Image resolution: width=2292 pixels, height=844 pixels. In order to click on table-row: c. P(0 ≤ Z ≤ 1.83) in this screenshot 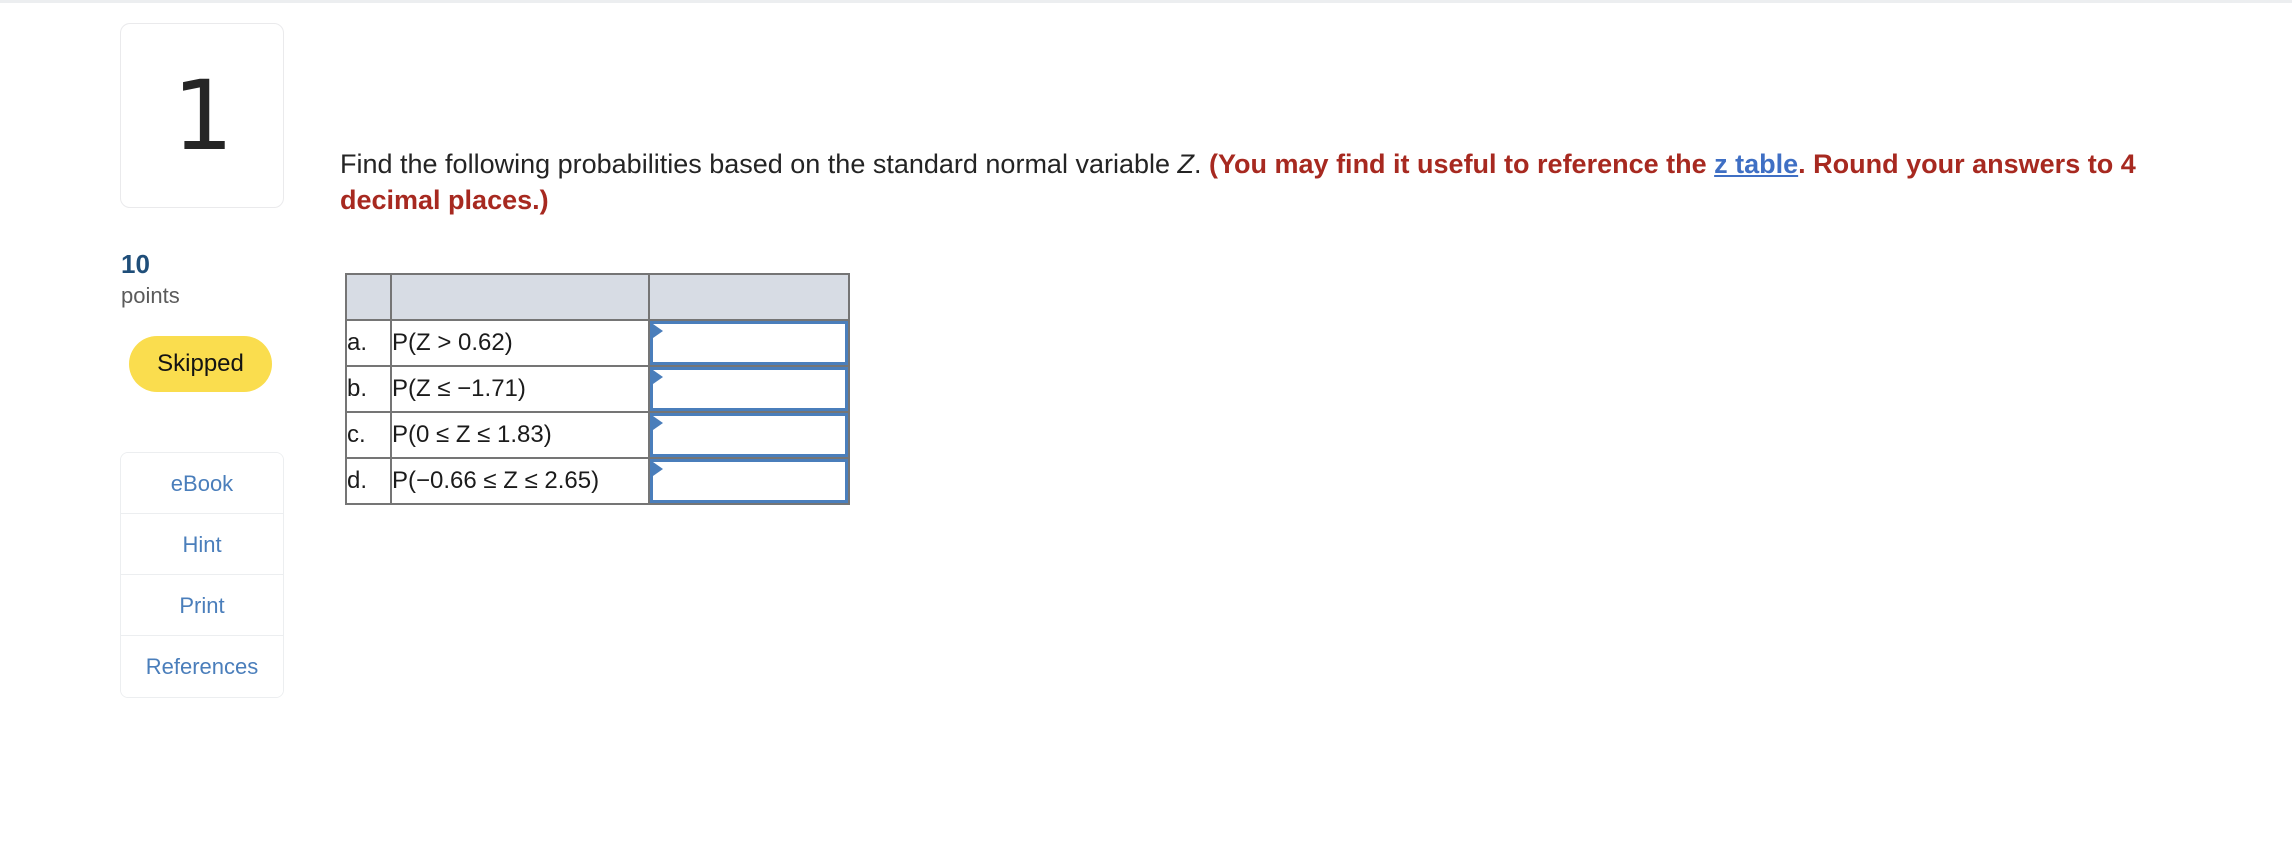, I will do `click(597, 435)`.